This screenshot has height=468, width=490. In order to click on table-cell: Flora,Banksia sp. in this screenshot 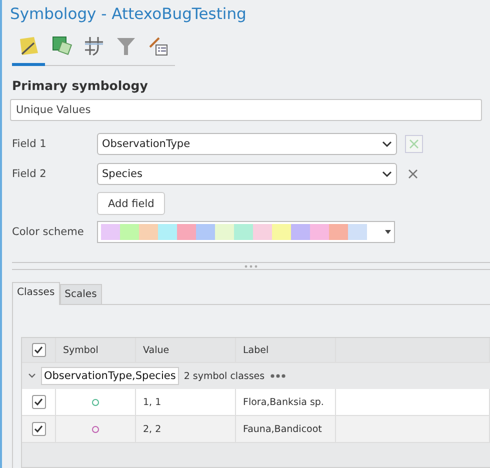, I will do `click(286, 402)`.